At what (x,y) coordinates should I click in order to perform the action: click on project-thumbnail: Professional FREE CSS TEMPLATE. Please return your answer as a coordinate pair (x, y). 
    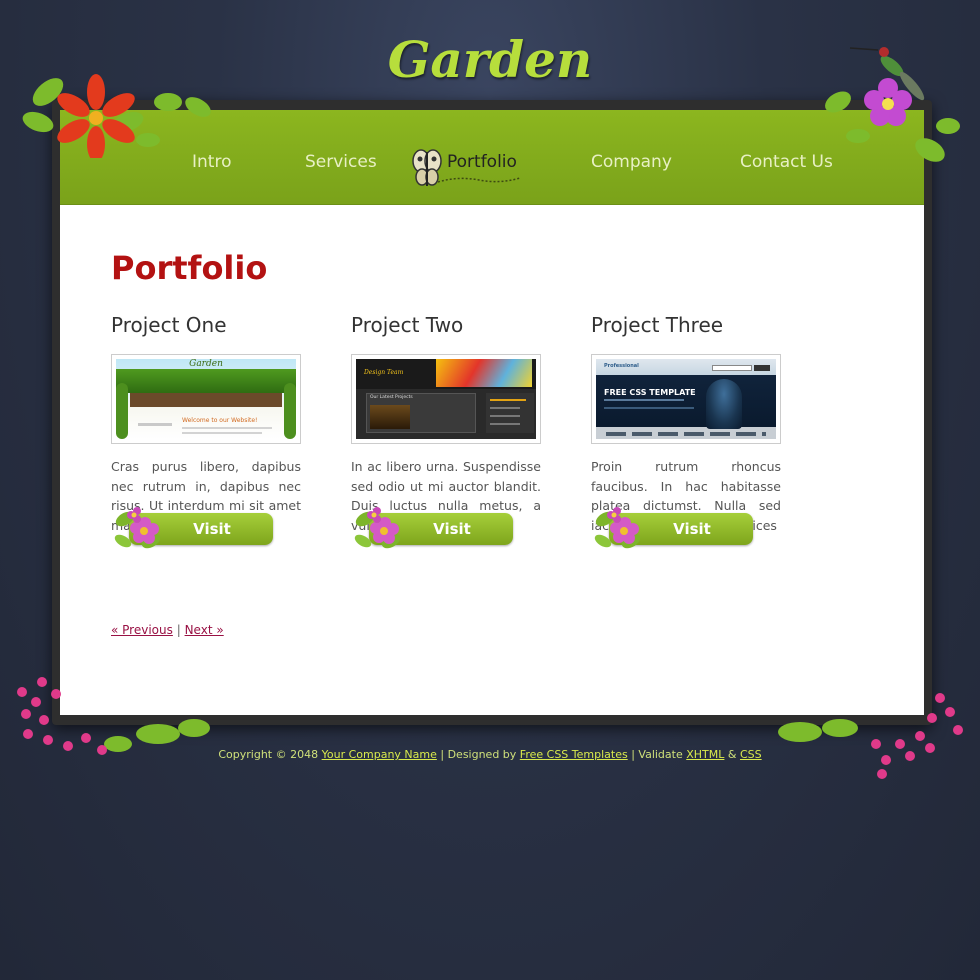
    Looking at the image, I should click on (686, 399).